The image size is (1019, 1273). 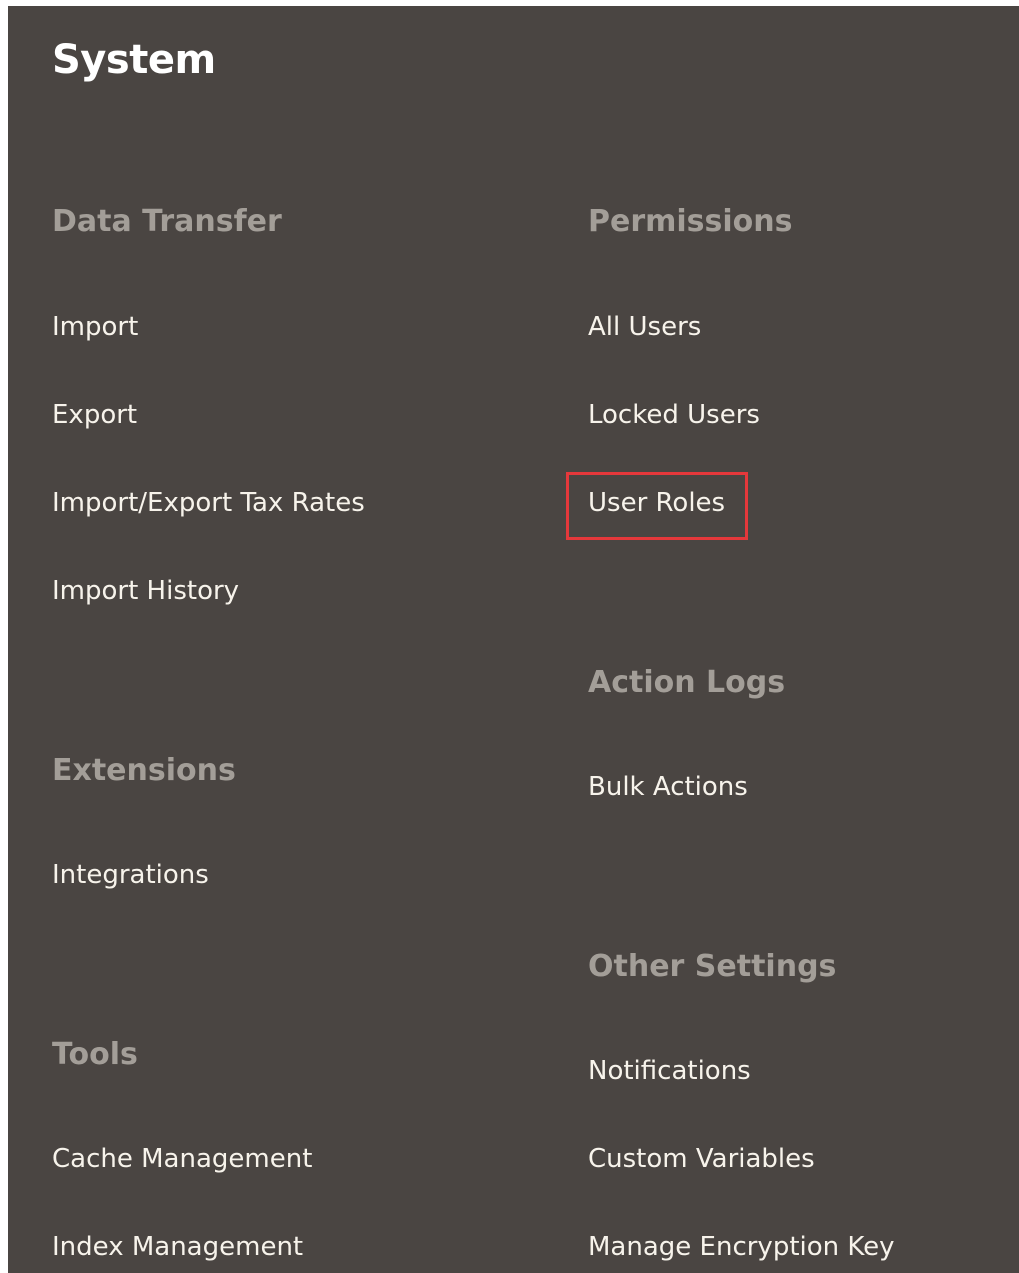 What do you see at coordinates (208, 503) in the screenshot?
I see `menu-item-import-export-tax-rates: Import/Export Tax Rates` at bounding box center [208, 503].